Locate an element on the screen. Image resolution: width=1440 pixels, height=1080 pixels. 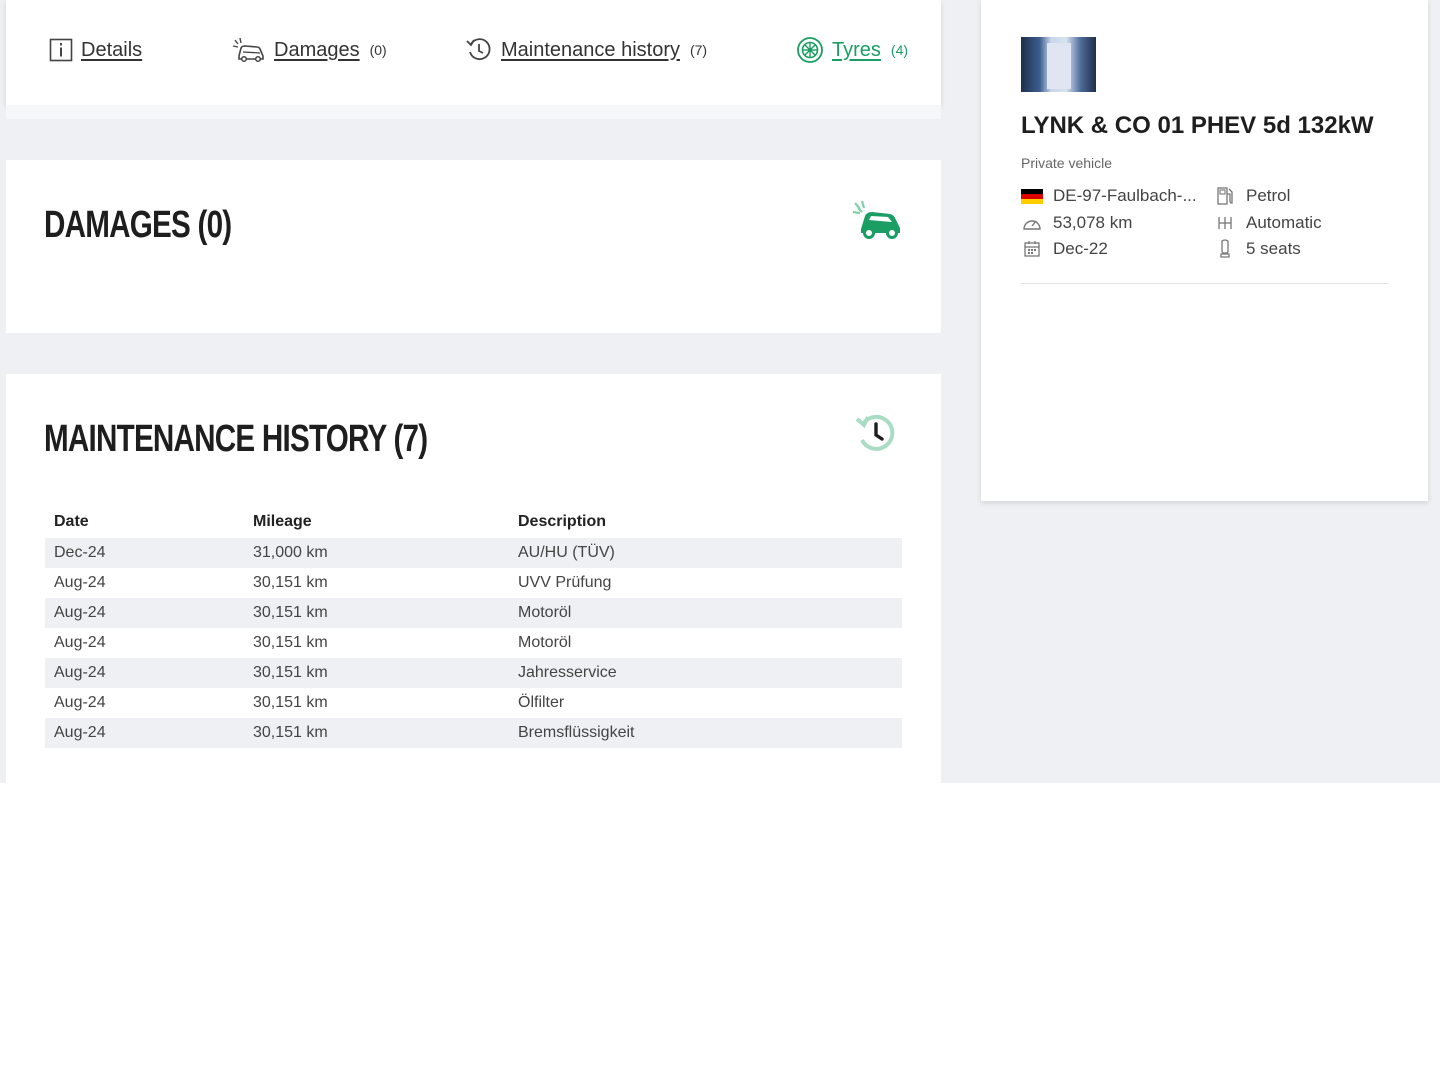
table-row: Aug-24 30,151 km Bremsflüssigkeit is located at coordinates (473, 733).